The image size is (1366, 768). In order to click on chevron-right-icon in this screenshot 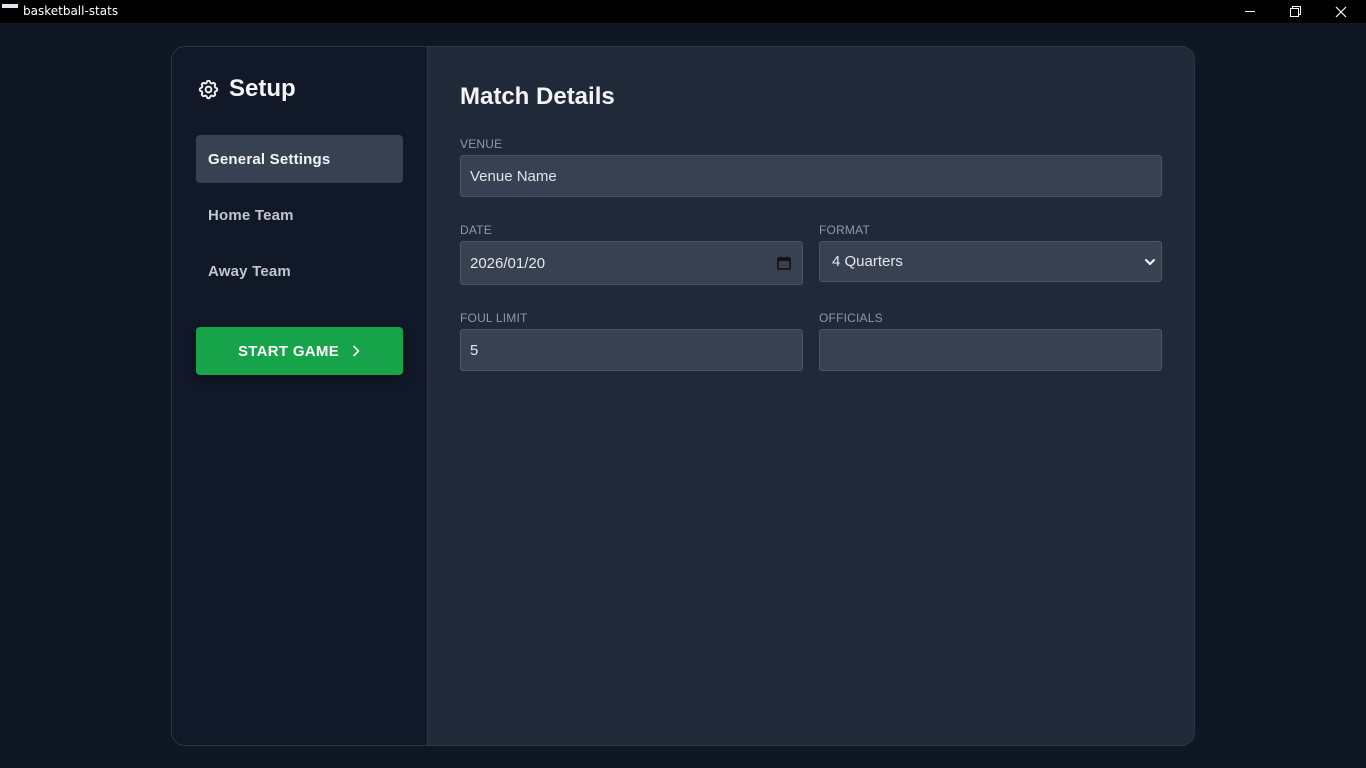, I will do `click(356, 351)`.